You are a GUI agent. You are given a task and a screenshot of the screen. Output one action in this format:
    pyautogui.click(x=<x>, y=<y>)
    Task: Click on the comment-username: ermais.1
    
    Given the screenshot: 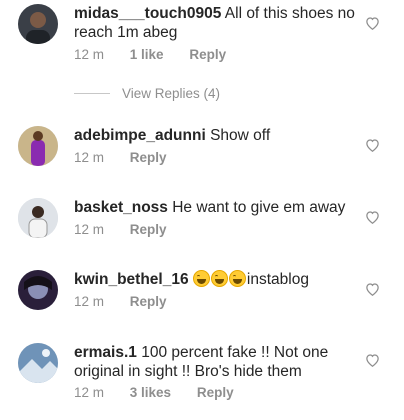 What is the action you would take?
    pyautogui.click(x=105, y=352)
    